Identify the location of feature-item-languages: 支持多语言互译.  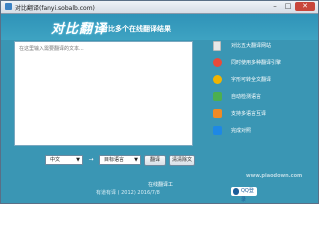
(248, 114).